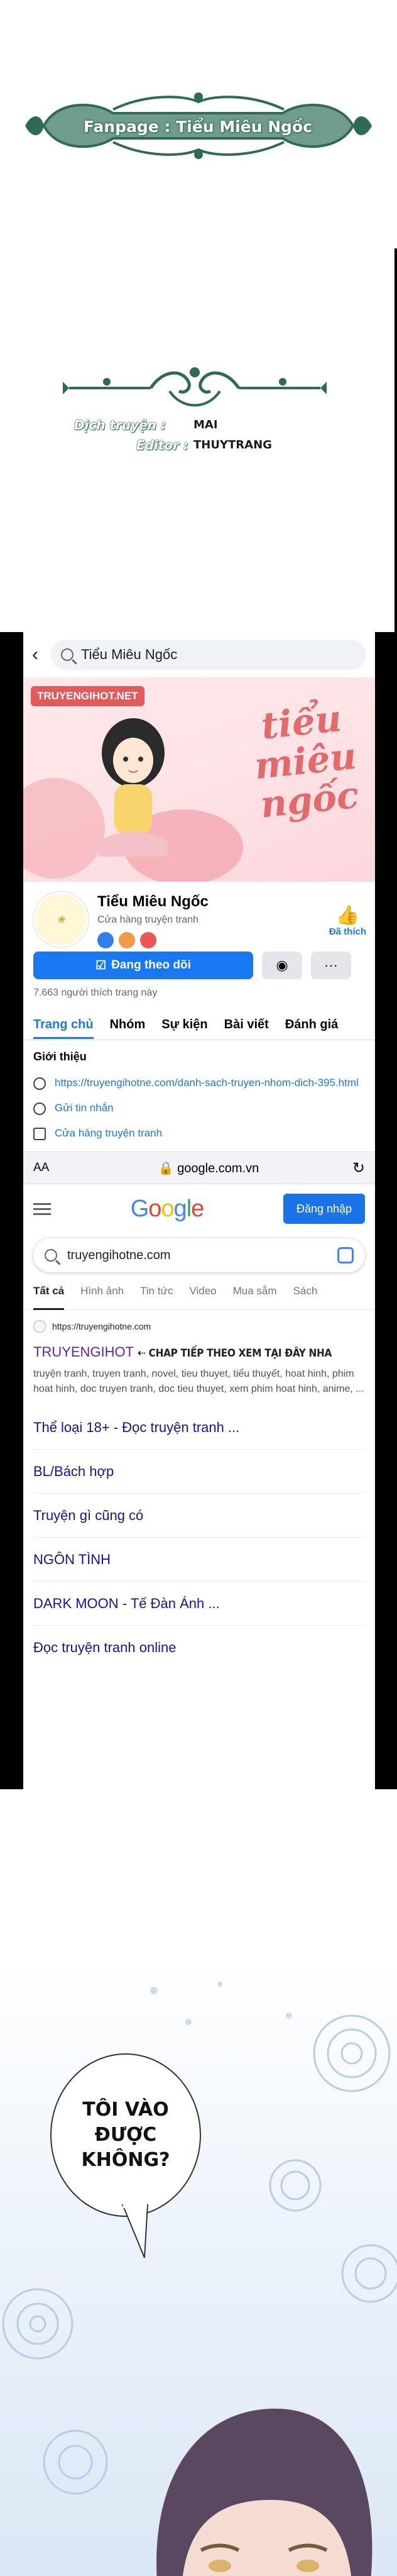  Describe the element at coordinates (109, 1133) in the screenshot. I see `intro-category: Cửa hàng truyện tranh` at that location.